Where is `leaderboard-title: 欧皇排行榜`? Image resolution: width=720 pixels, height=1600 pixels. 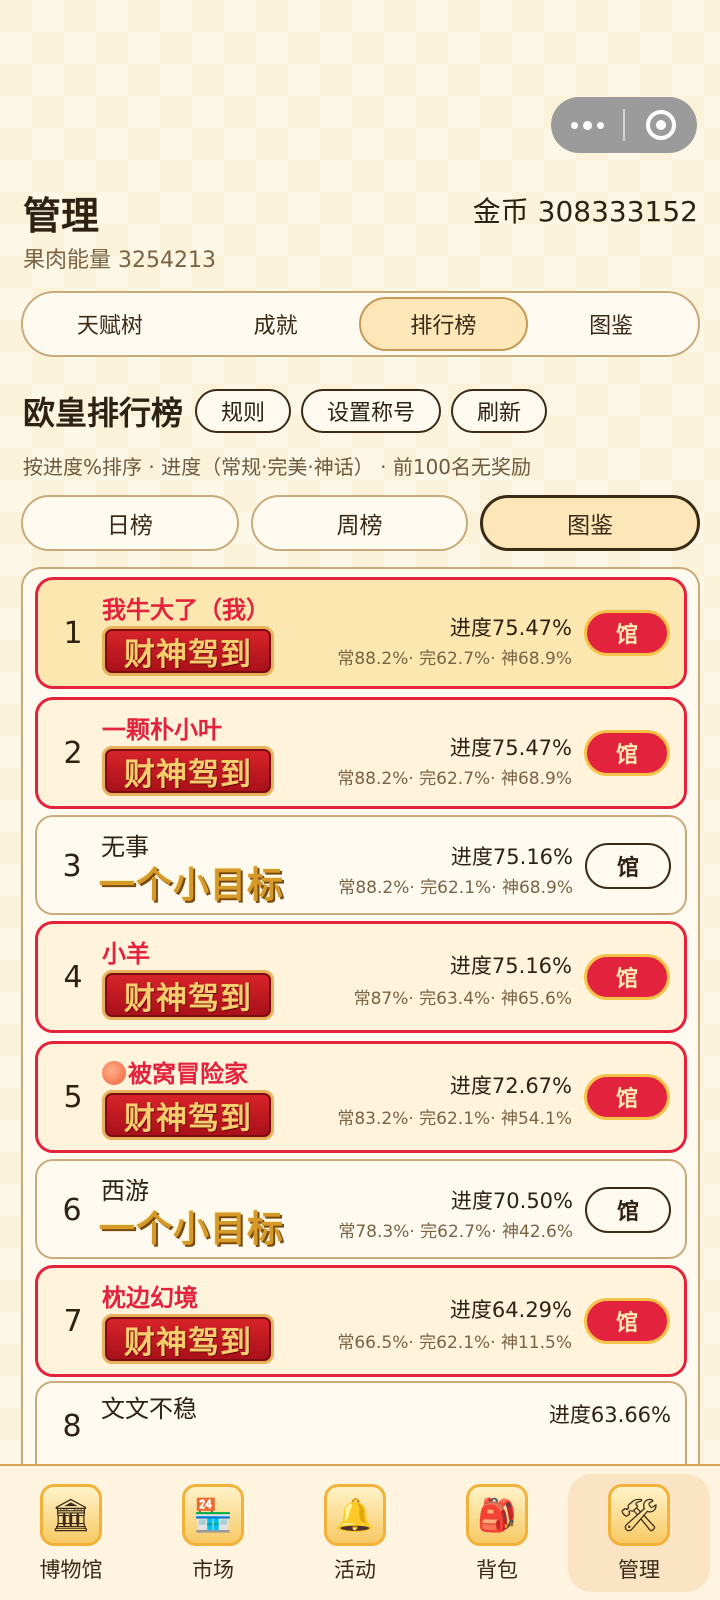 leaderboard-title: 欧皇排行榜 is located at coordinates (103, 413).